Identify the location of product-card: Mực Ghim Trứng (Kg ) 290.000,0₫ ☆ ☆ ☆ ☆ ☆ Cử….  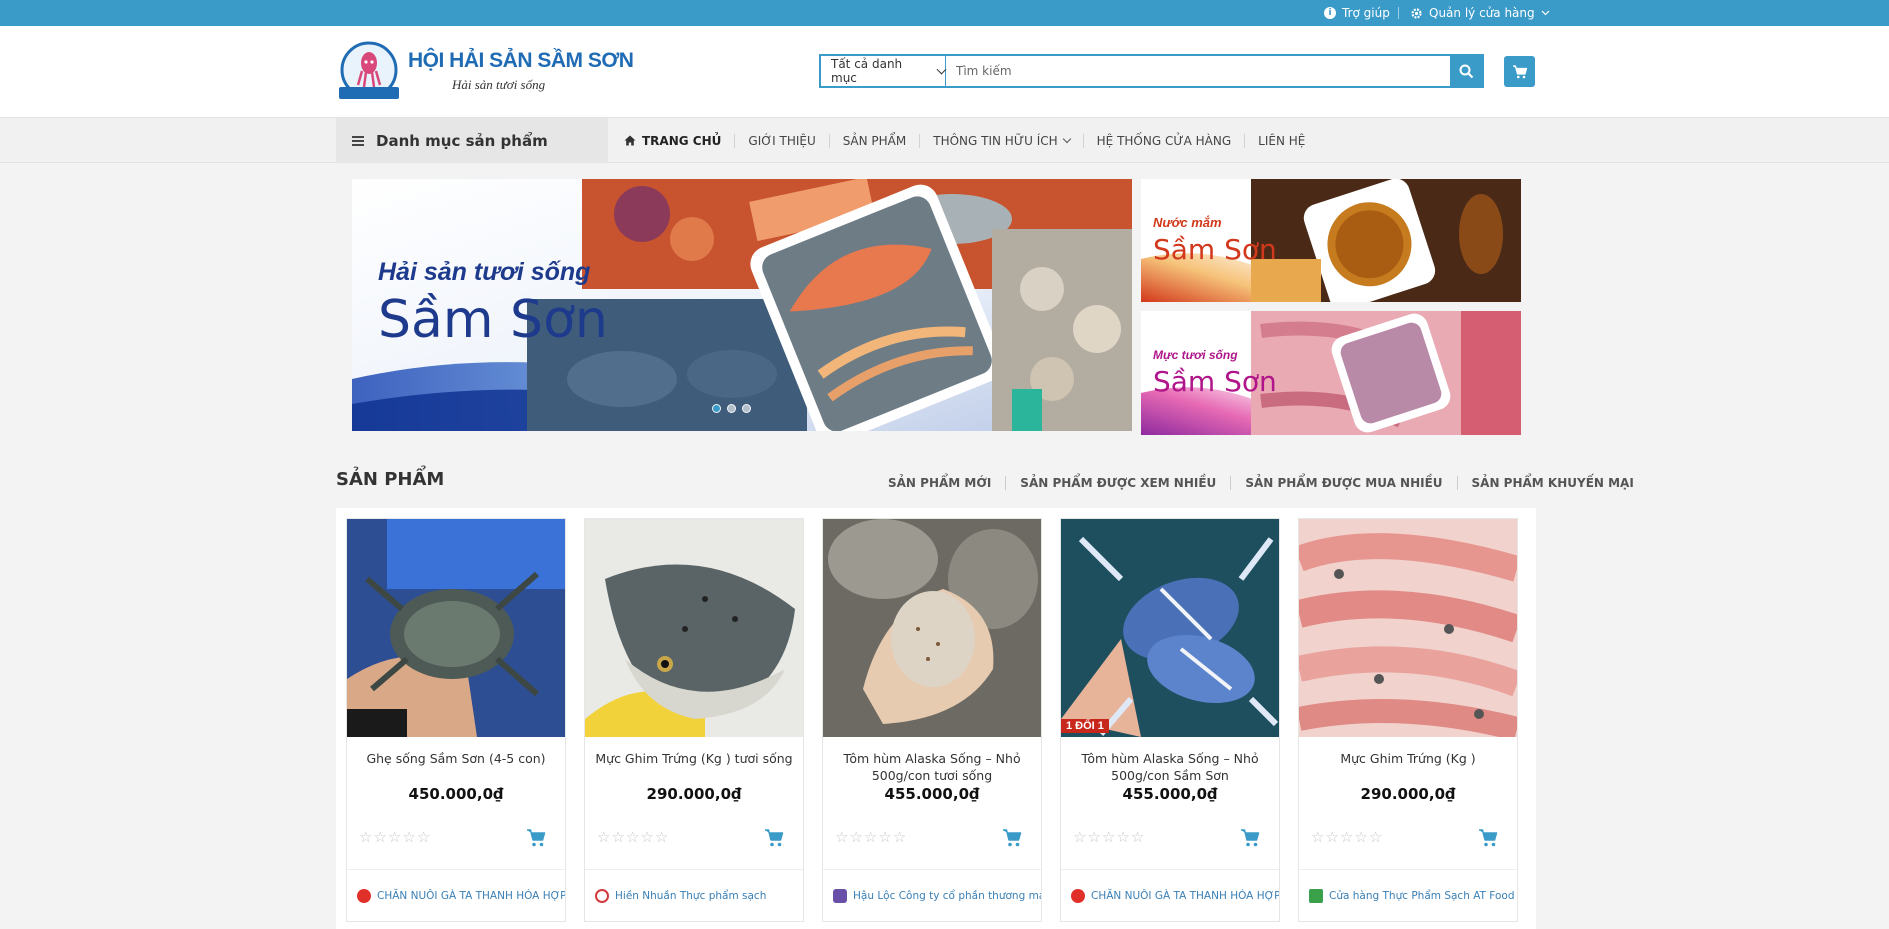
(1408, 720).